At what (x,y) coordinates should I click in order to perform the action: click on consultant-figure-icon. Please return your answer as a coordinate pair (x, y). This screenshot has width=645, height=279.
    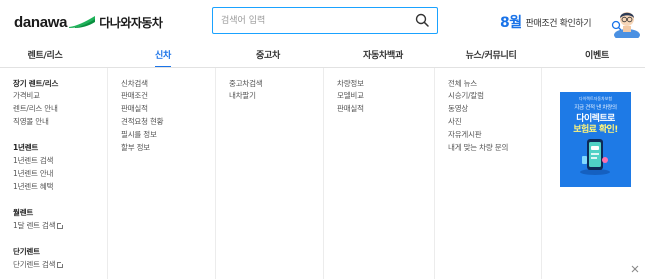
    Looking at the image, I should click on (625, 25).